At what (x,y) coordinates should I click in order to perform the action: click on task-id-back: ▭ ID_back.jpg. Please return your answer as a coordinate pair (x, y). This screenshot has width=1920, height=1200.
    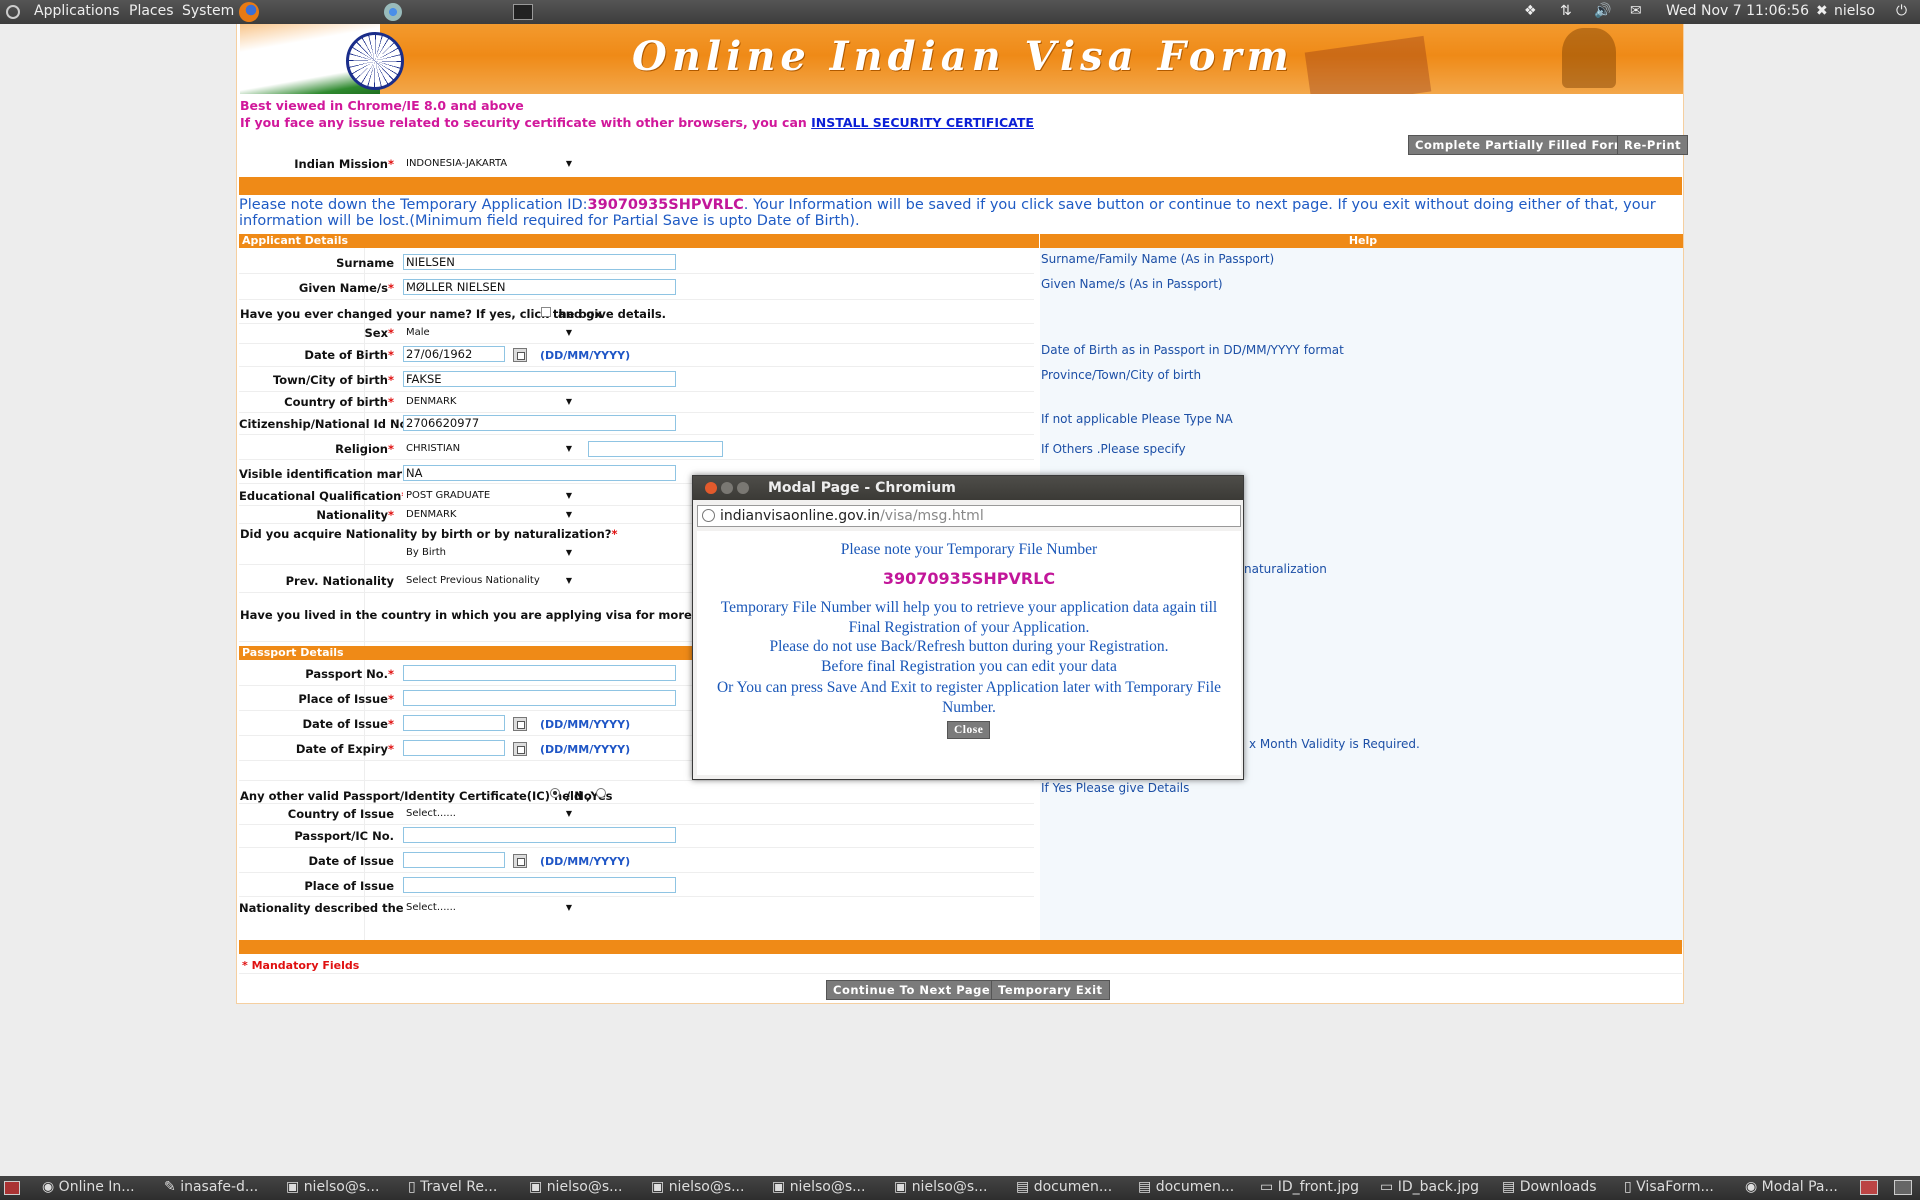
    Looking at the image, I should click on (1429, 1187).